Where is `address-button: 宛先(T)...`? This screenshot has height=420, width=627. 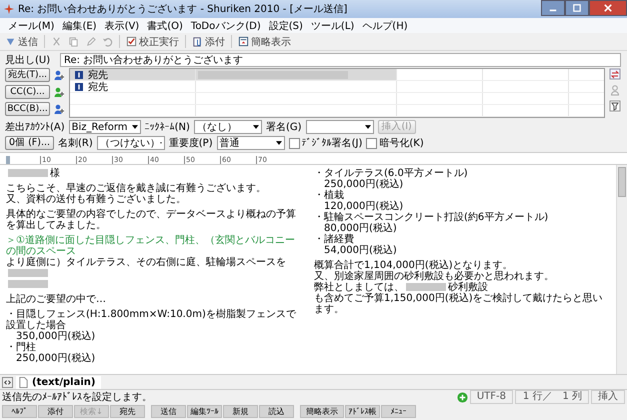
address-button: 宛先(T)... is located at coordinates (27, 75).